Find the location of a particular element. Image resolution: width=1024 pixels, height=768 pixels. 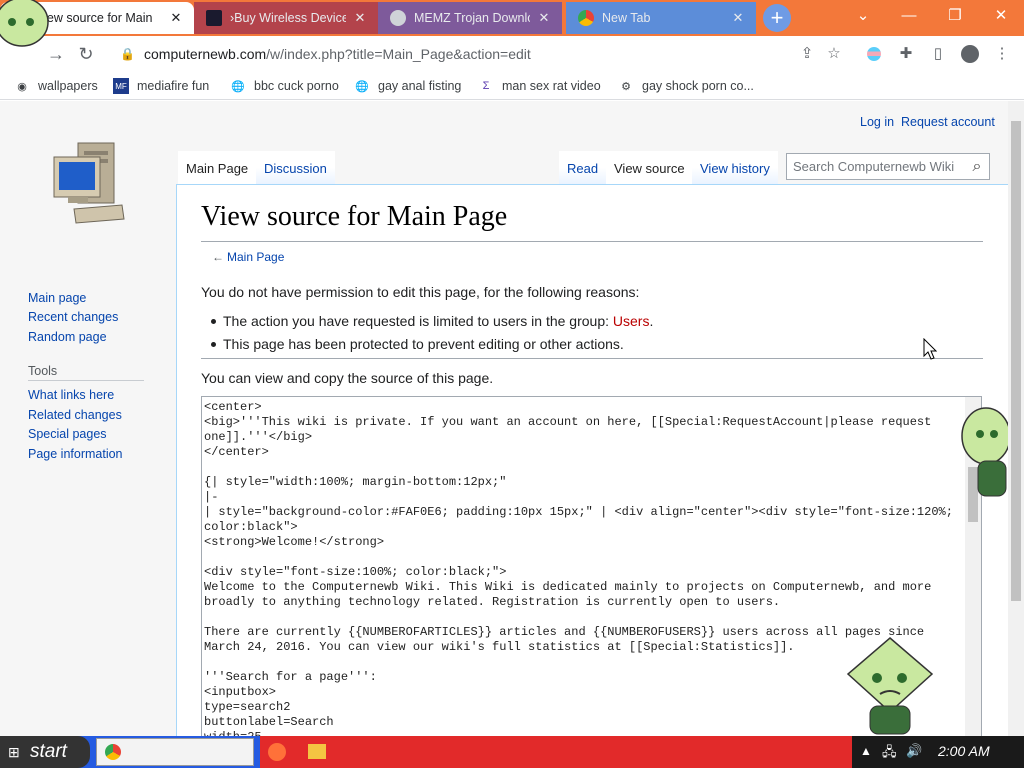

network-icon: 🖧 is located at coordinates (889, 754).